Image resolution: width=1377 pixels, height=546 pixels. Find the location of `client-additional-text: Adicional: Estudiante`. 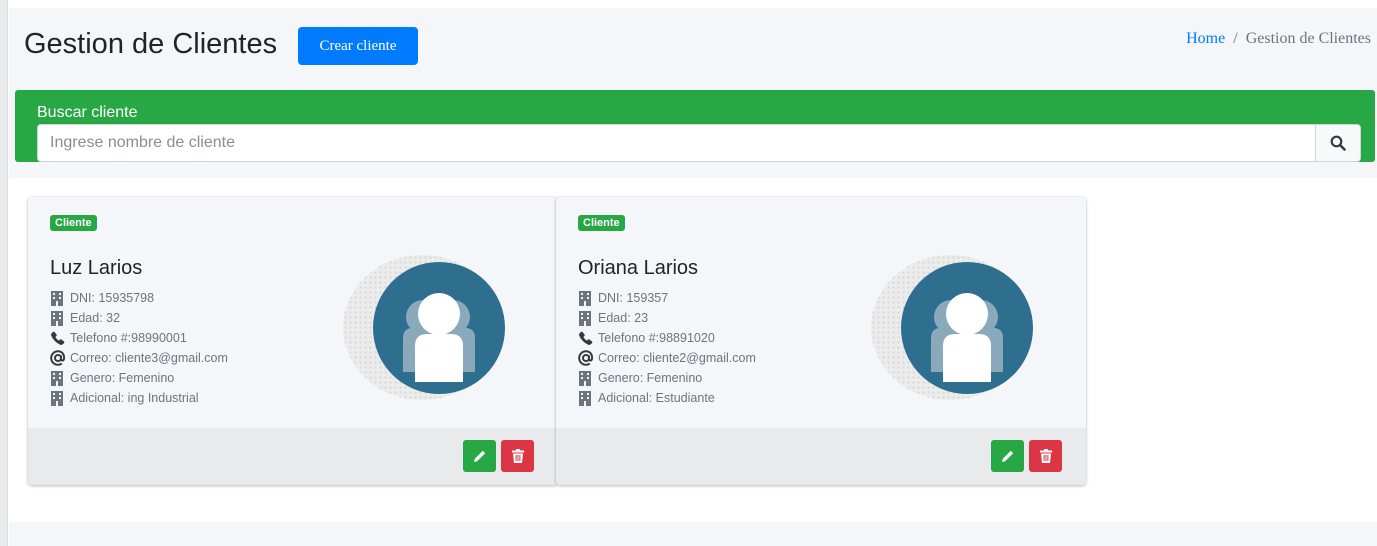

client-additional-text: Adicional: Estudiante is located at coordinates (656, 398).